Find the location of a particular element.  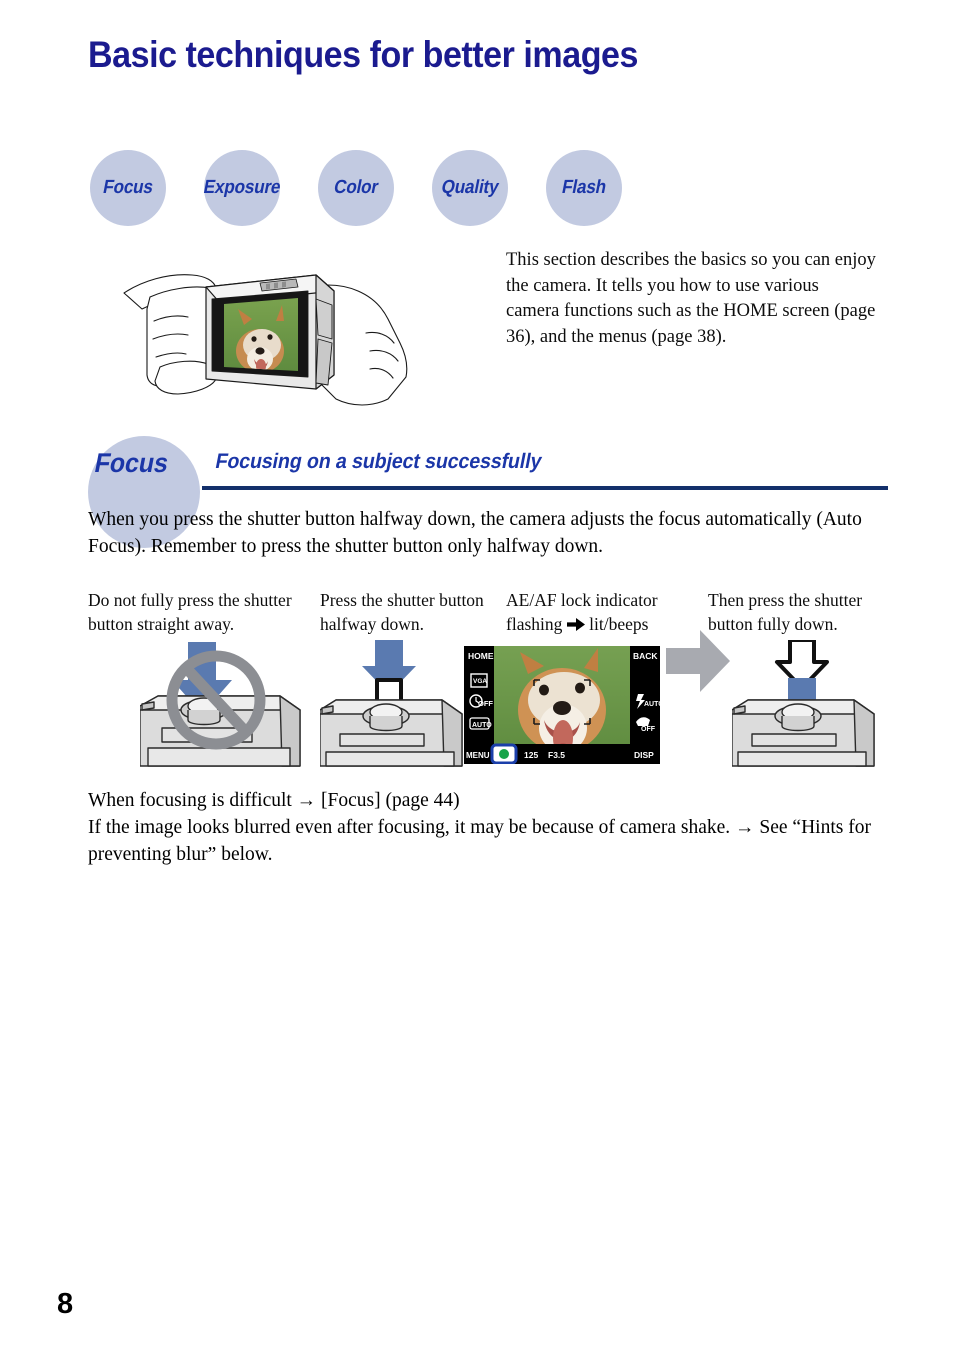

camera-shutter-full-figure is located at coordinates (806, 704).